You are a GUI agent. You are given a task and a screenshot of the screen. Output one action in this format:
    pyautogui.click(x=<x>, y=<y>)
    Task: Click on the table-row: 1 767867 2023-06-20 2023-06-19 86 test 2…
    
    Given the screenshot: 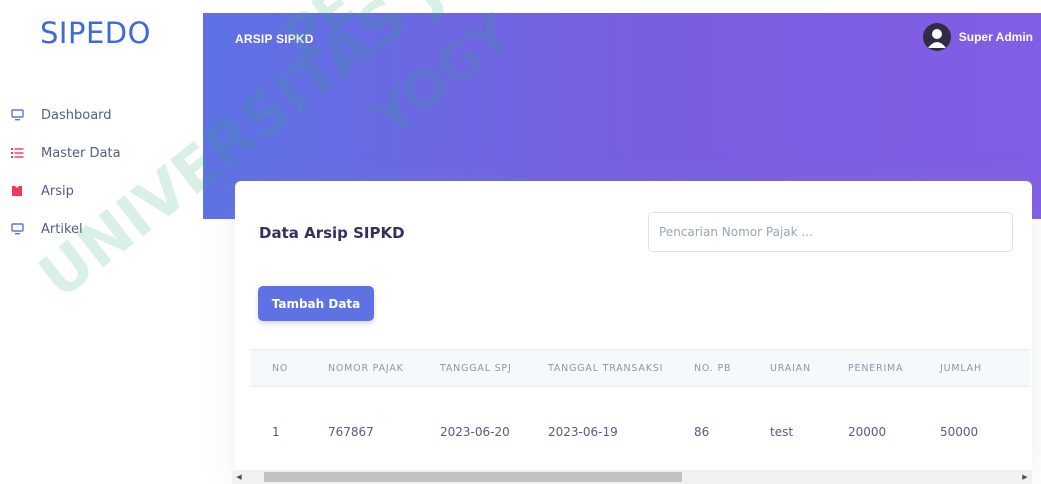 What is the action you would take?
    pyautogui.click(x=640, y=428)
    